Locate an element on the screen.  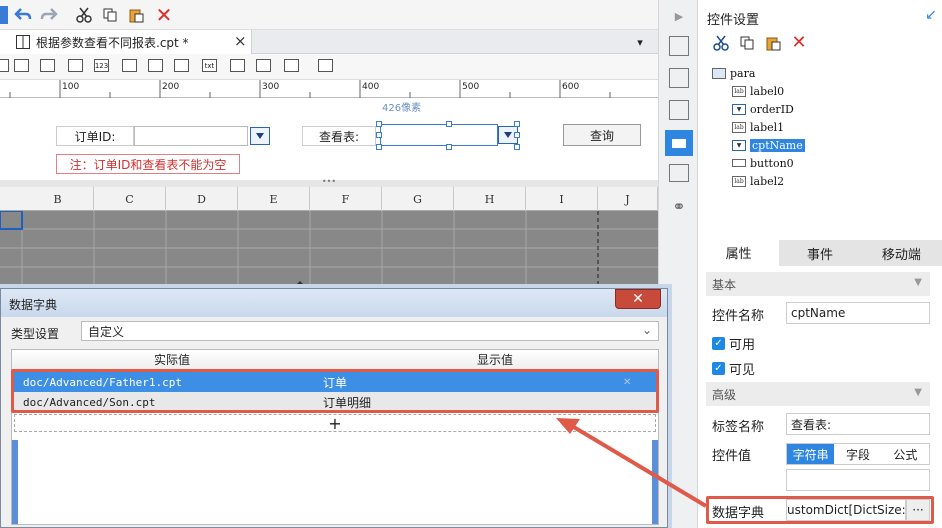
tree-item: lab label0 is located at coordinates (758, 91).